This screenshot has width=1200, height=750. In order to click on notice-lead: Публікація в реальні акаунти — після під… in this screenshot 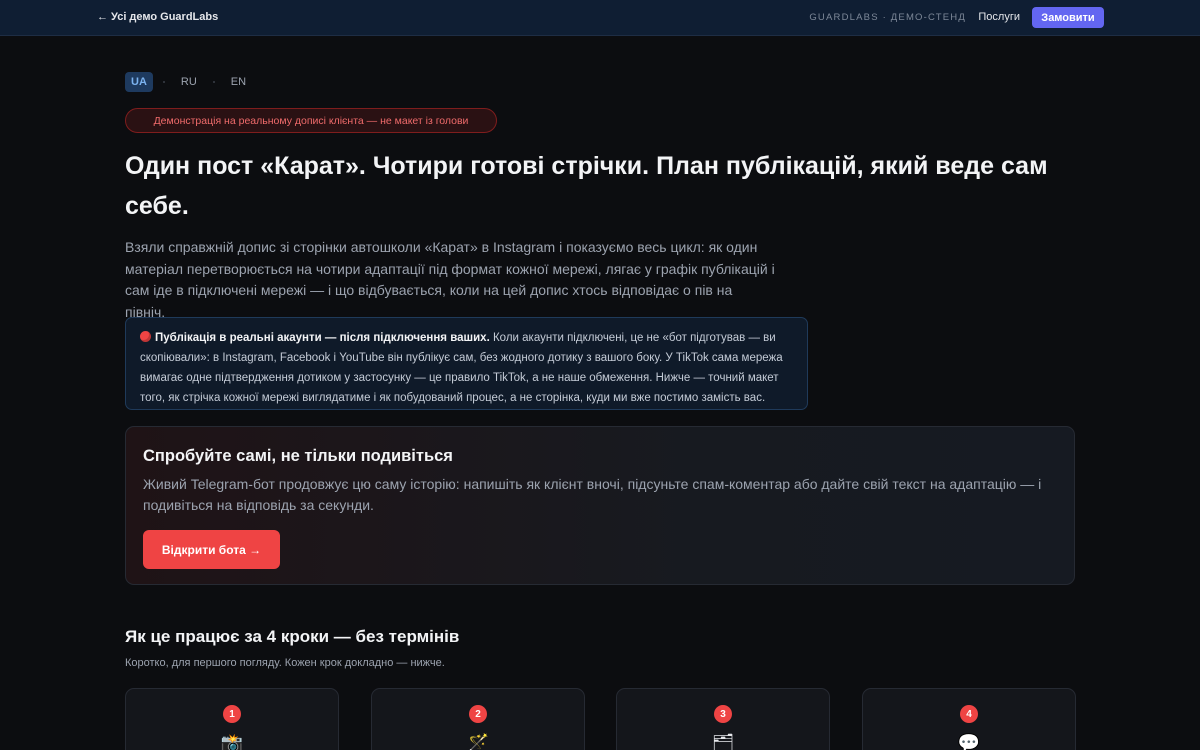, I will do `click(322, 338)`.